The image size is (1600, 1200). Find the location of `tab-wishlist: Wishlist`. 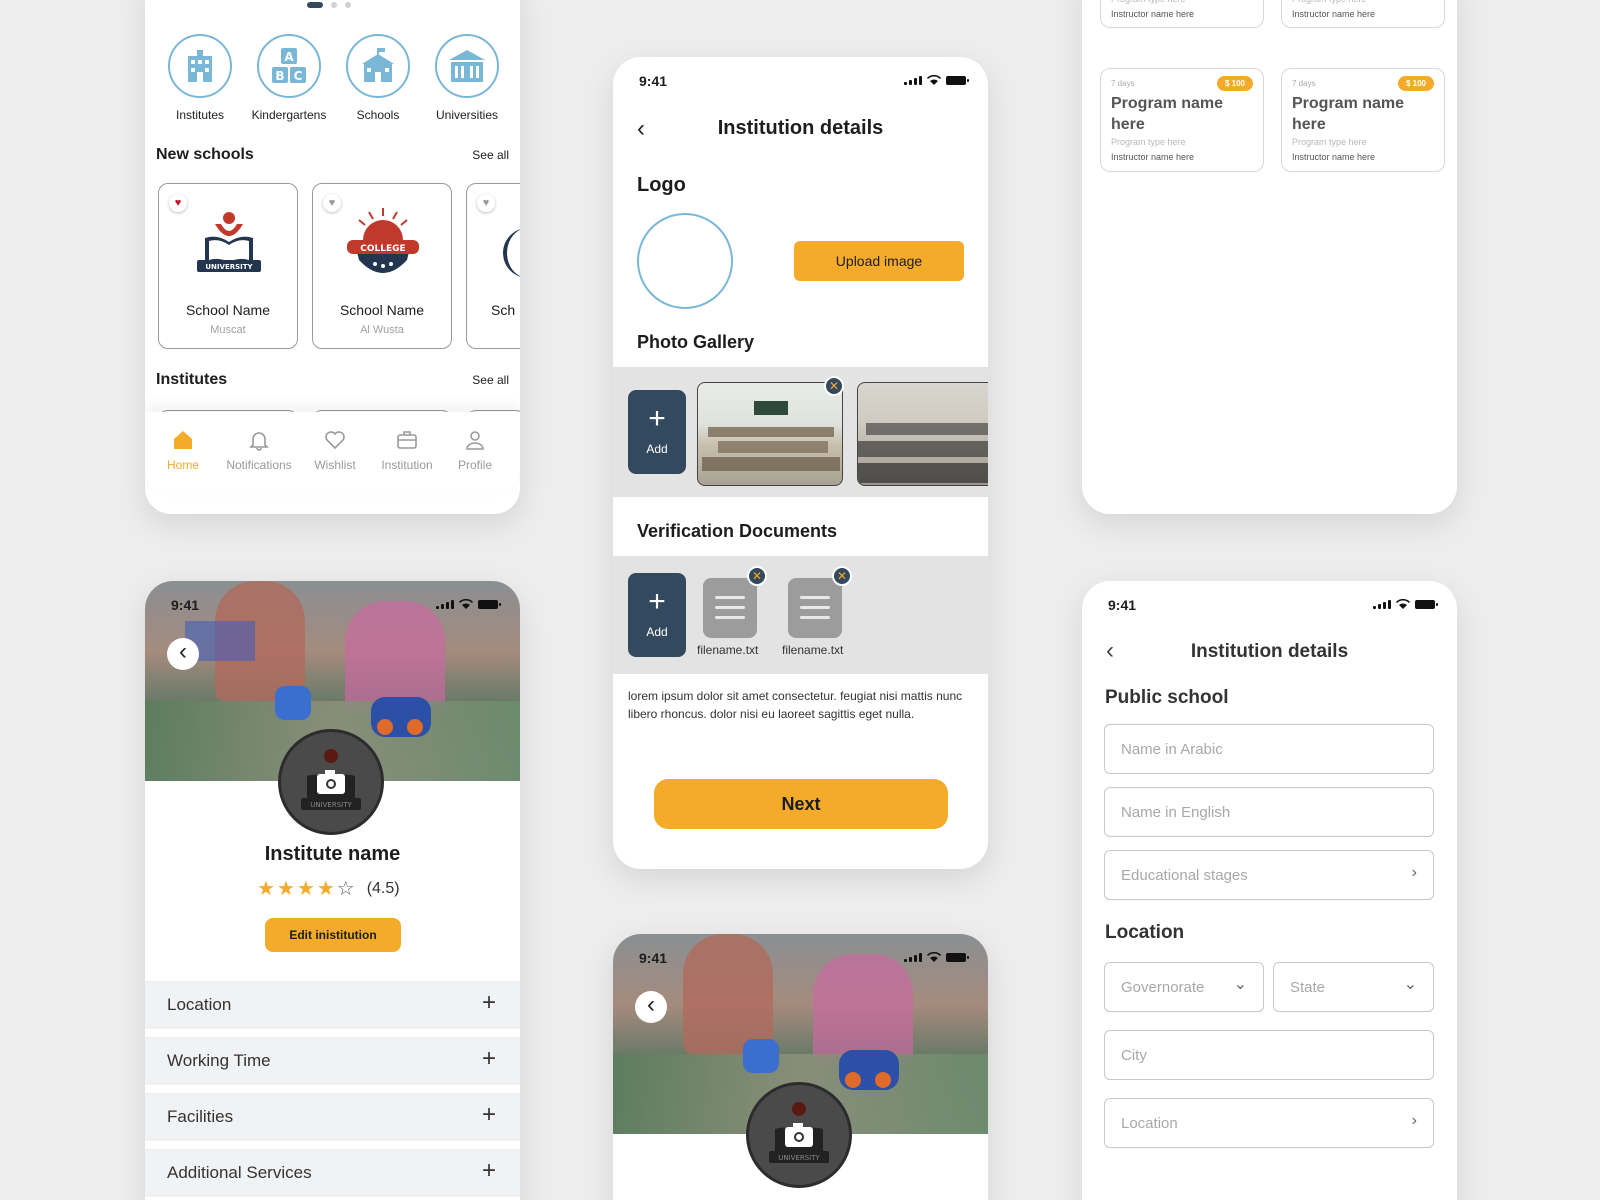

tab-wishlist: Wishlist is located at coordinates (335, 450).